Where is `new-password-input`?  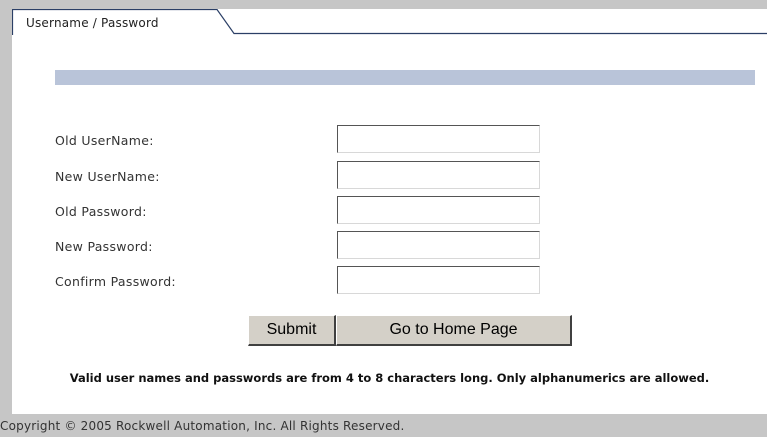 new-password-input is located at coordinates (438, 245).